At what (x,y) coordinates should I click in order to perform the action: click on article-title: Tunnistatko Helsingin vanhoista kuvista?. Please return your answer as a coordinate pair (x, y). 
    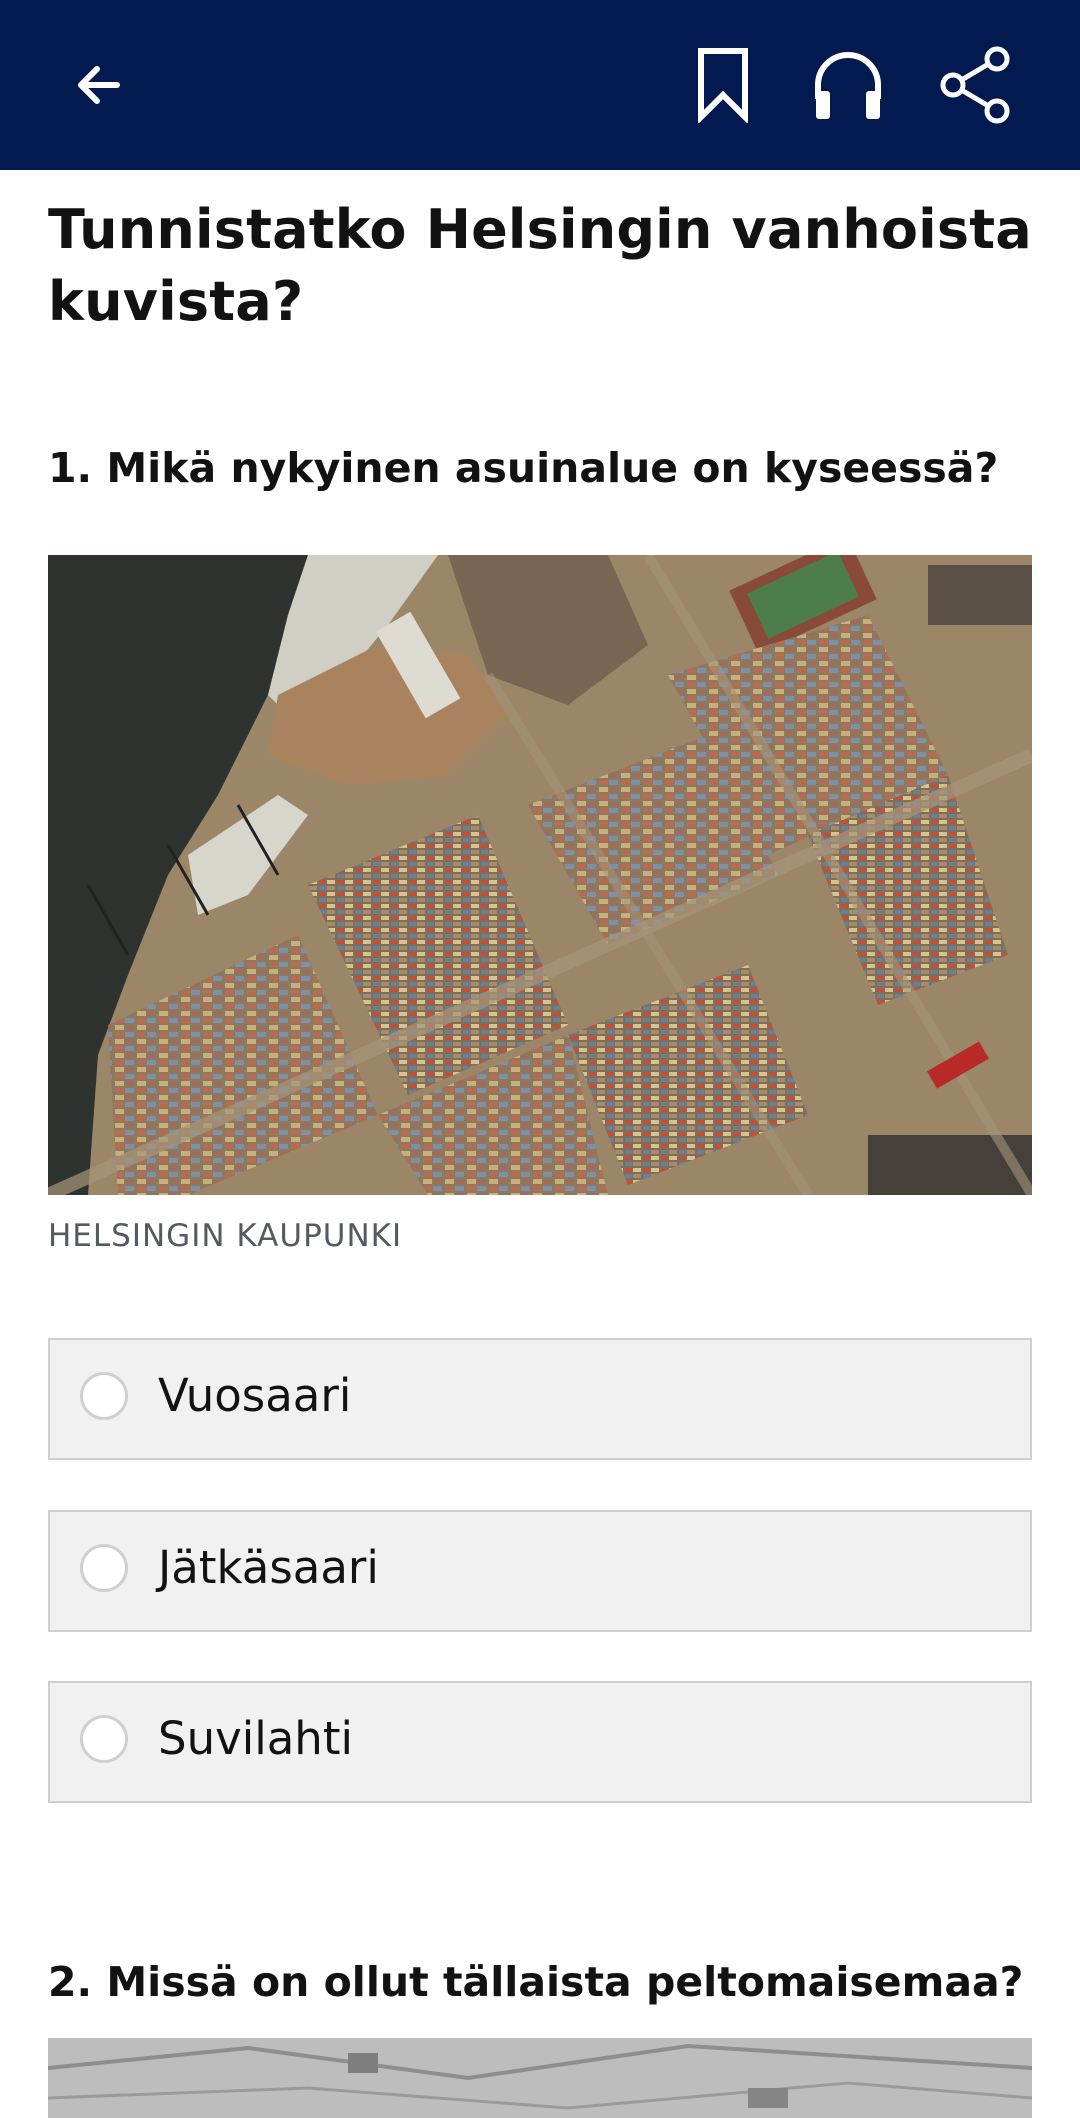
    Looking at the image, I should click on (540, 265).